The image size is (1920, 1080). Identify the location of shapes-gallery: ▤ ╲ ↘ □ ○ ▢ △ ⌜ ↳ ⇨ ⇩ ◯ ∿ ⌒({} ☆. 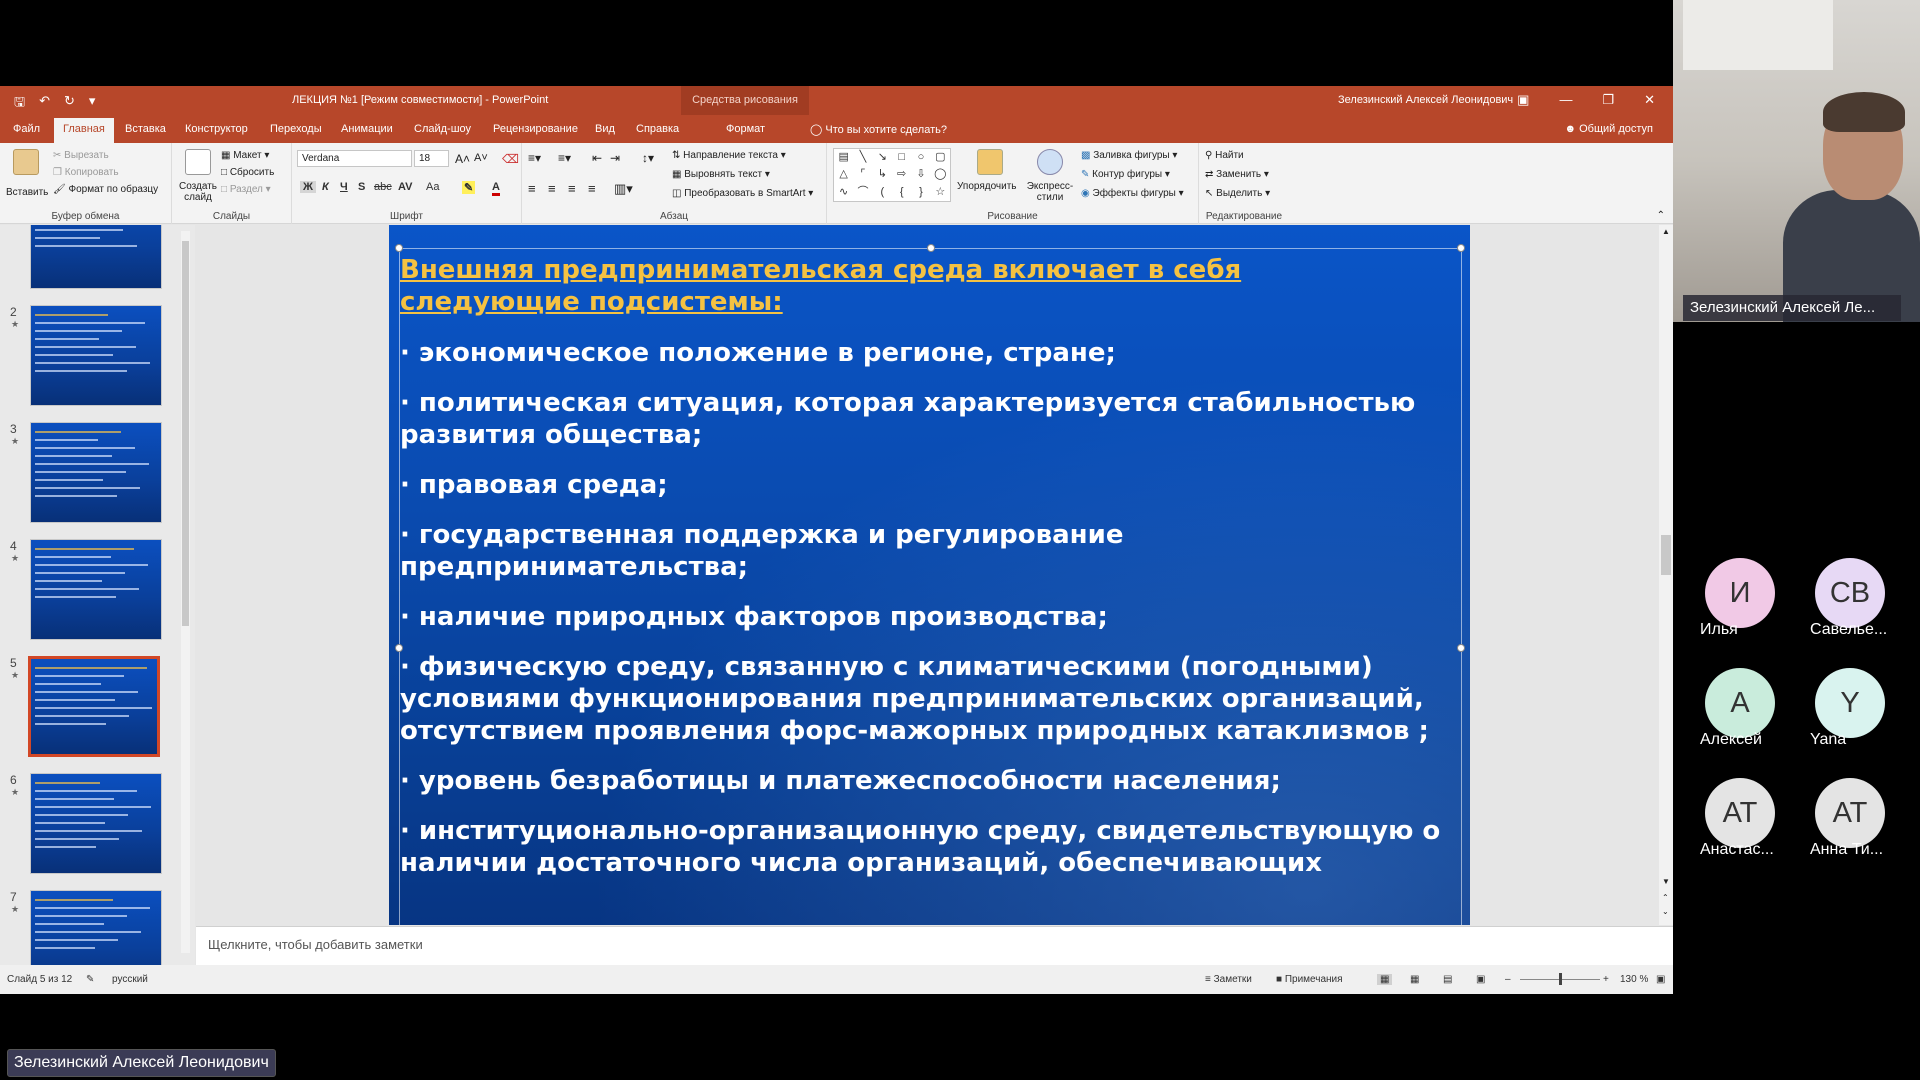
(892, 175).